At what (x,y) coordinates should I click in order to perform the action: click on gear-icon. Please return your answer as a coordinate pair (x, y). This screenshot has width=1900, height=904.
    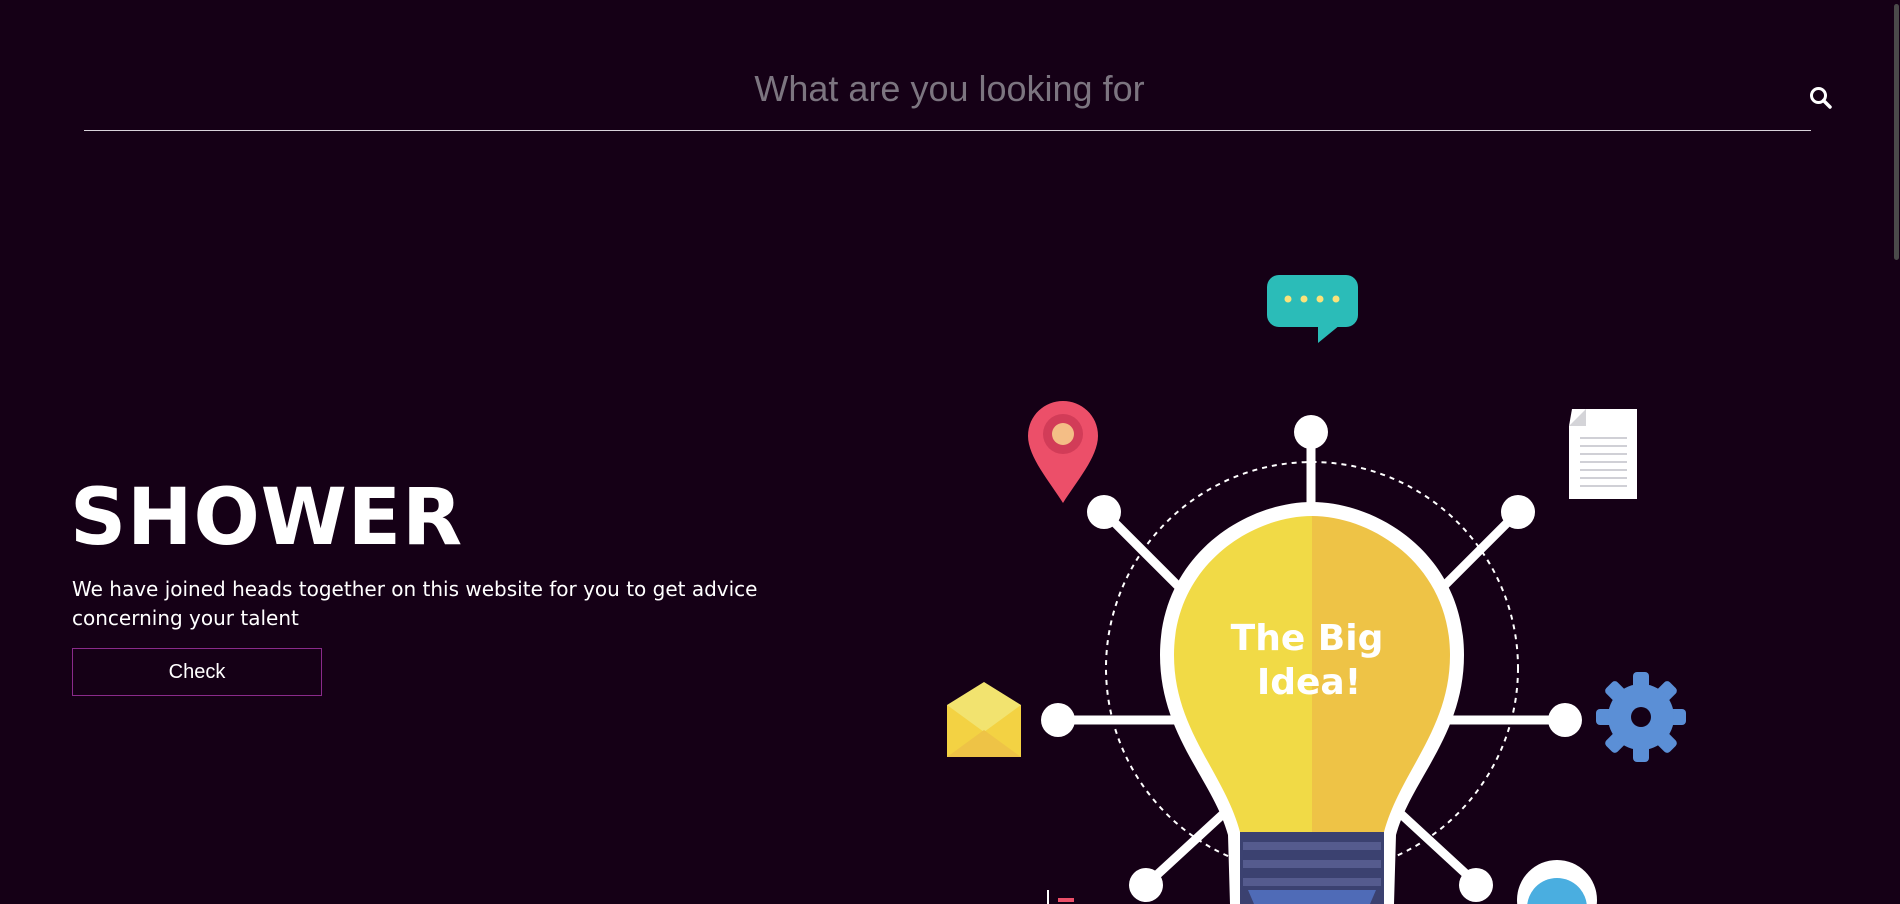
    Looking at the image, I should click on (1641, 717).